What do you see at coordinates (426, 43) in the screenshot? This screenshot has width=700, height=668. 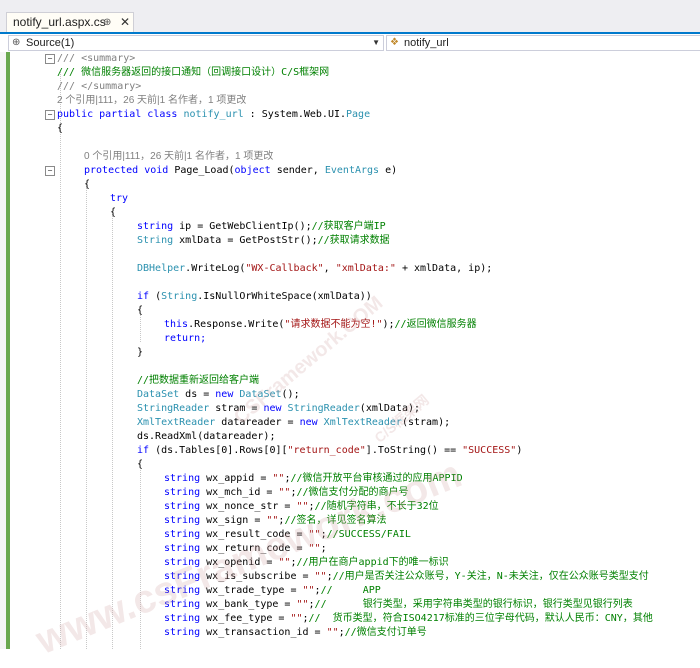 I see `class-dropdown-label: notify_url` at bounding box center [426, 43].